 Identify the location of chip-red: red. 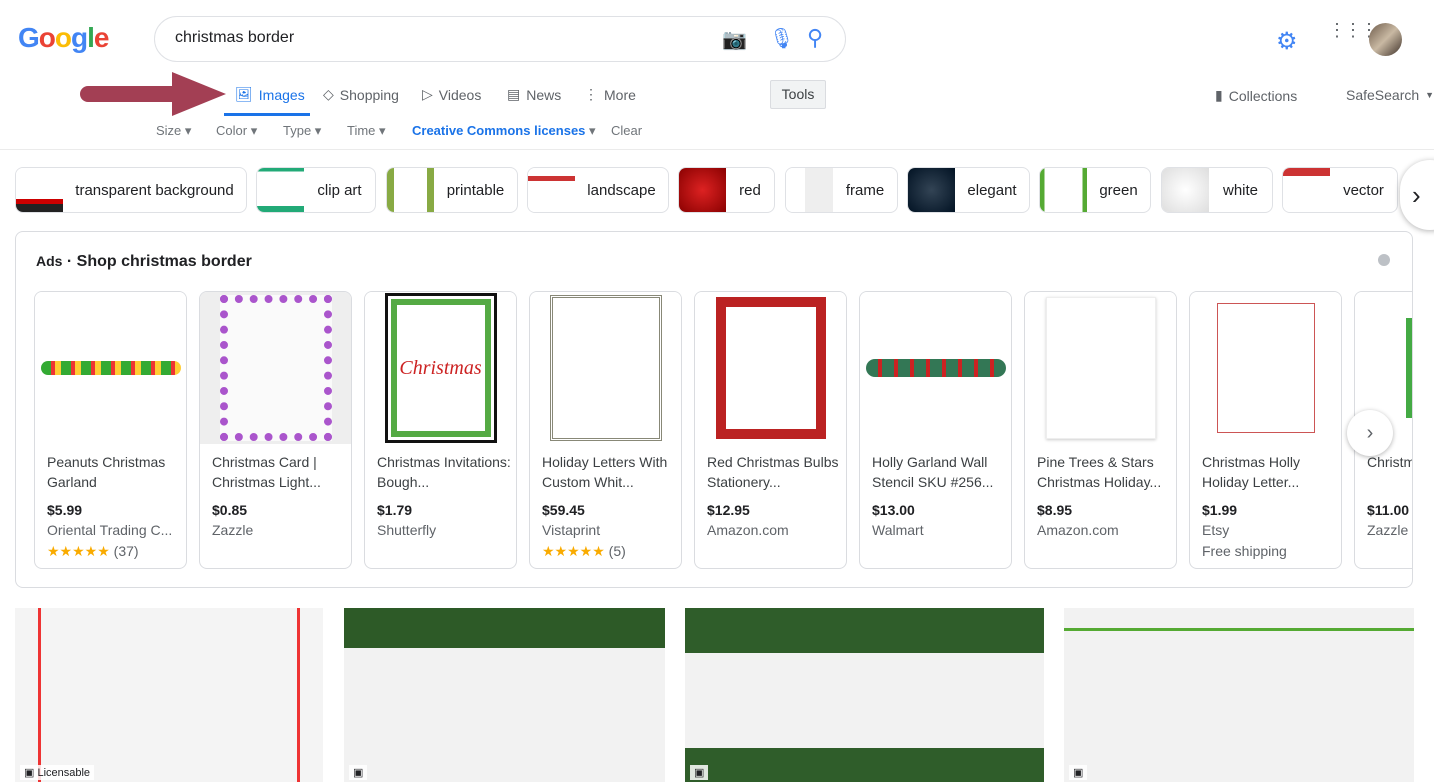
(726, 190).